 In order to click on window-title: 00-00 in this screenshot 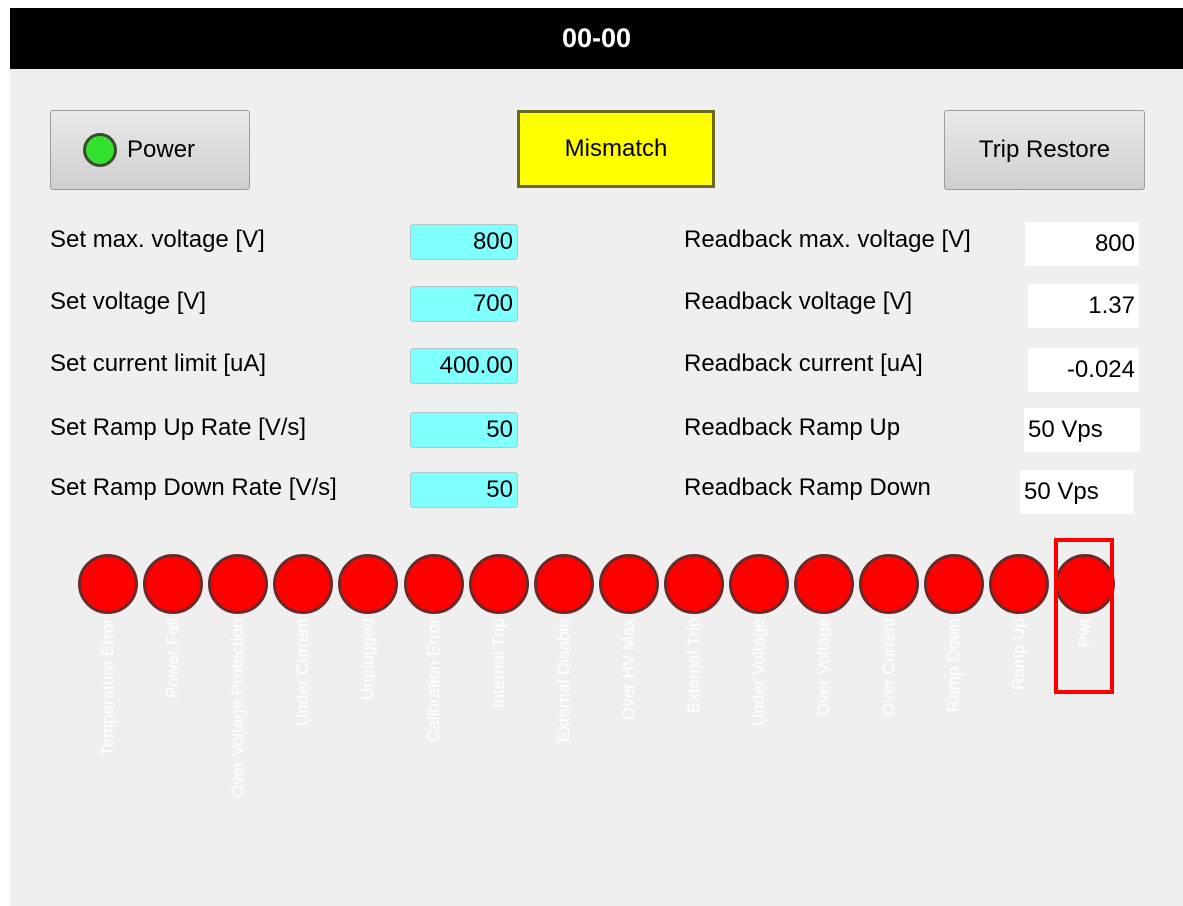, I will do `click(596, 38)`.